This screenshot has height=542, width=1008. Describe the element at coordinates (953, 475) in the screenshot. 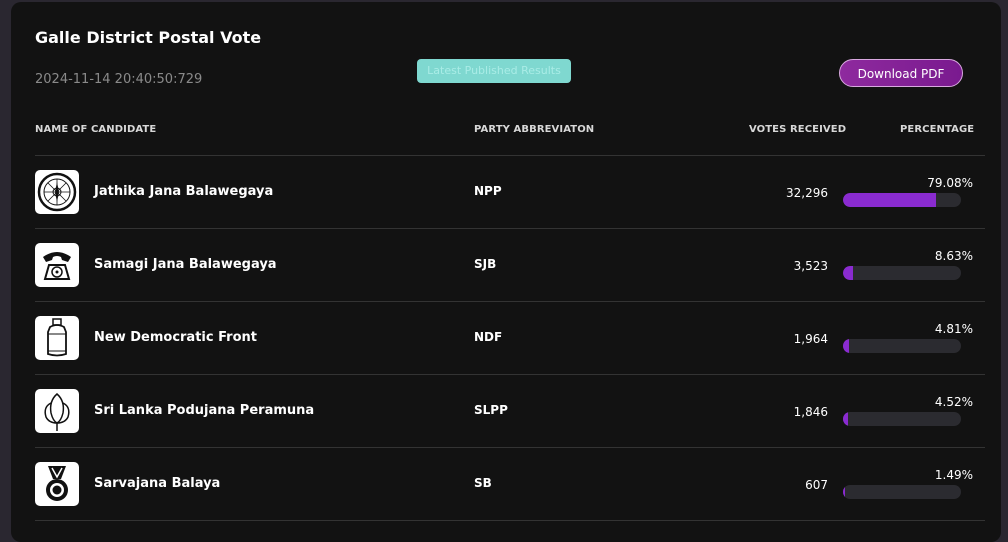

I see `percentage-value: 1.49%` at that location.